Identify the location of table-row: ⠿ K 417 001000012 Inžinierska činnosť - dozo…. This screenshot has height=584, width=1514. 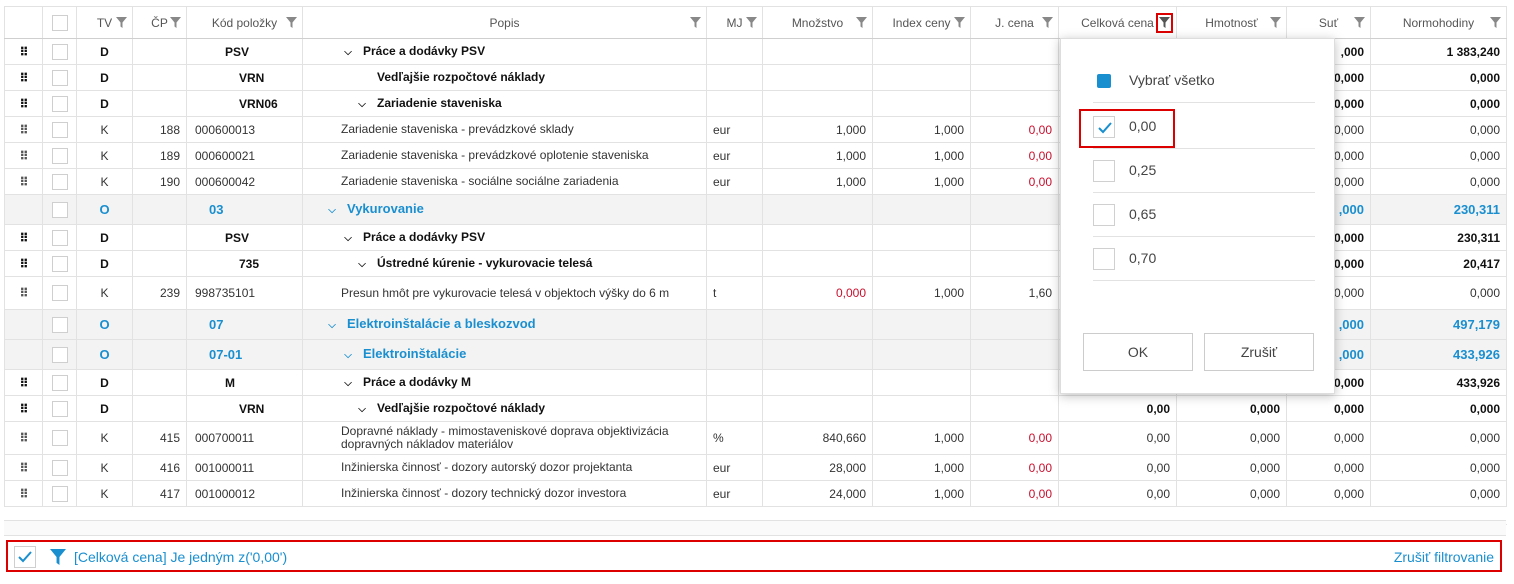
(755, 493).